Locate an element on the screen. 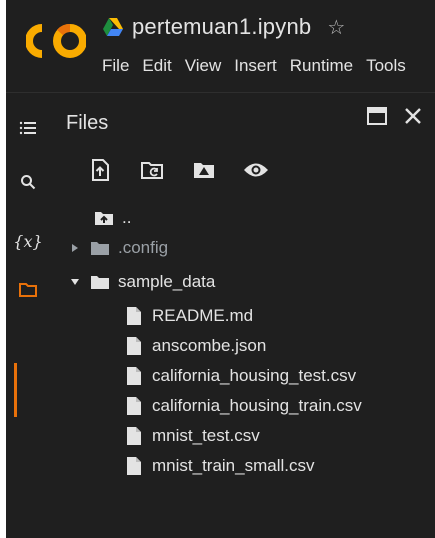 This screenshot has width=435, height=538. file-row: california_housing_test.csv is located at coordinates (240, 376).